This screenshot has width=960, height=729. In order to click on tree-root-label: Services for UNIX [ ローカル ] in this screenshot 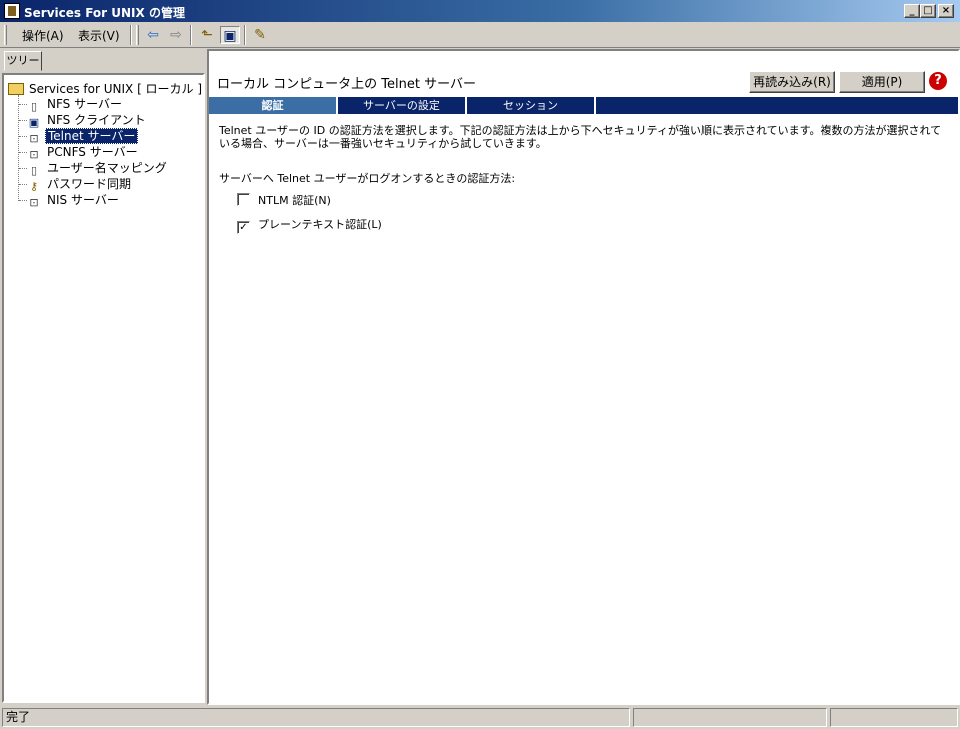, I will do `click(116, 89)`.